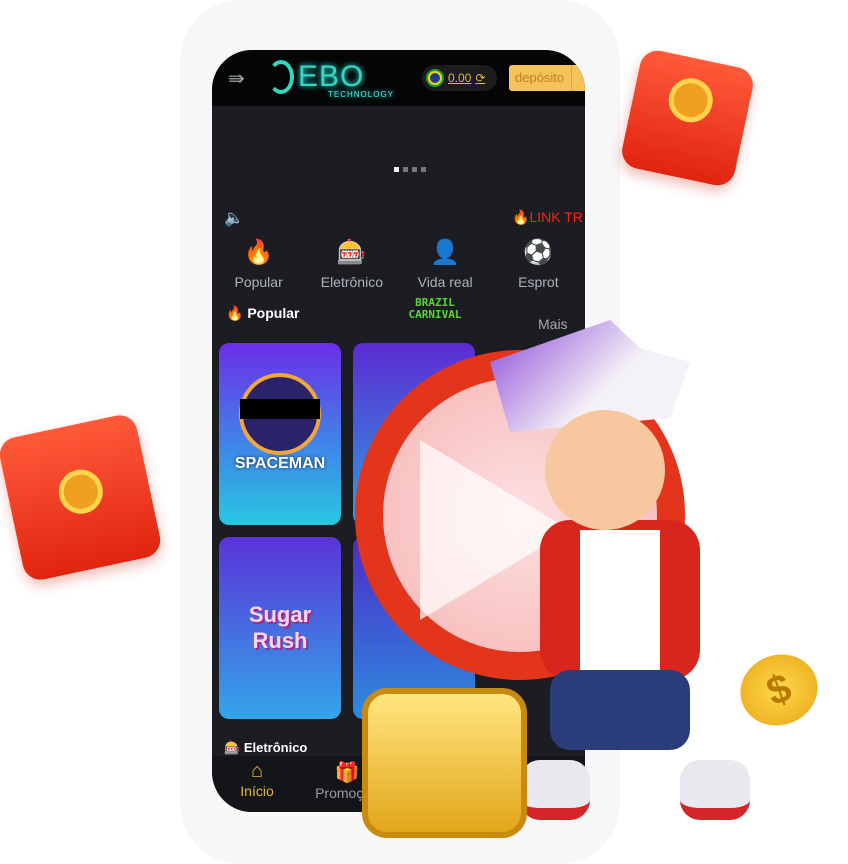 Image resolution: width=848 pixels, height=864 pixels. Describe the element at coordinates (547, 78) in the screenshot. I see `deposit-button: depósito` at that location.